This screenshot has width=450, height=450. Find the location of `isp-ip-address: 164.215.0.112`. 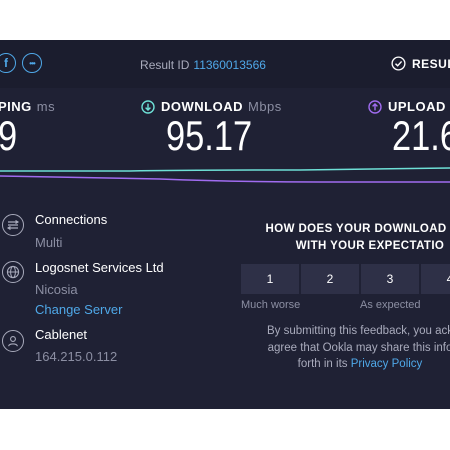

isp-ip-address: 164.215.0.112 is located at coordinates (76, 356).